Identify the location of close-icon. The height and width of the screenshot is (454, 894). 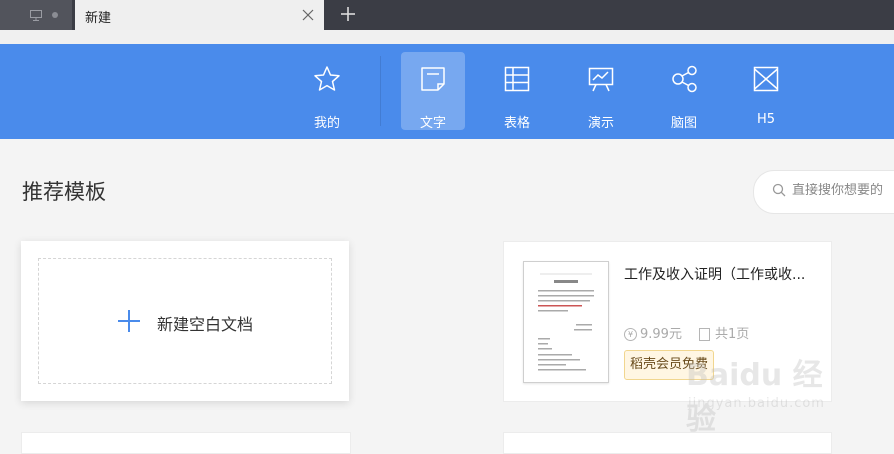
(308, 15).